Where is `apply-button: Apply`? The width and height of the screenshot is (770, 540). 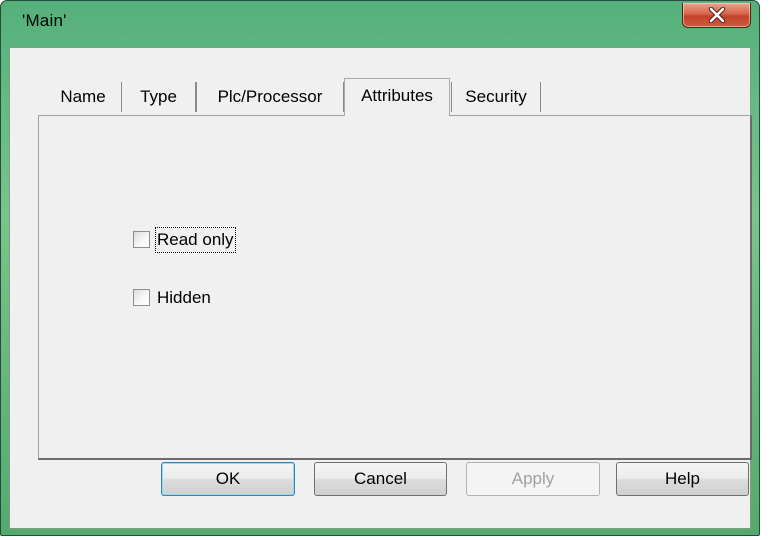
apply-button: Apply is located at coordinates (533, 479).